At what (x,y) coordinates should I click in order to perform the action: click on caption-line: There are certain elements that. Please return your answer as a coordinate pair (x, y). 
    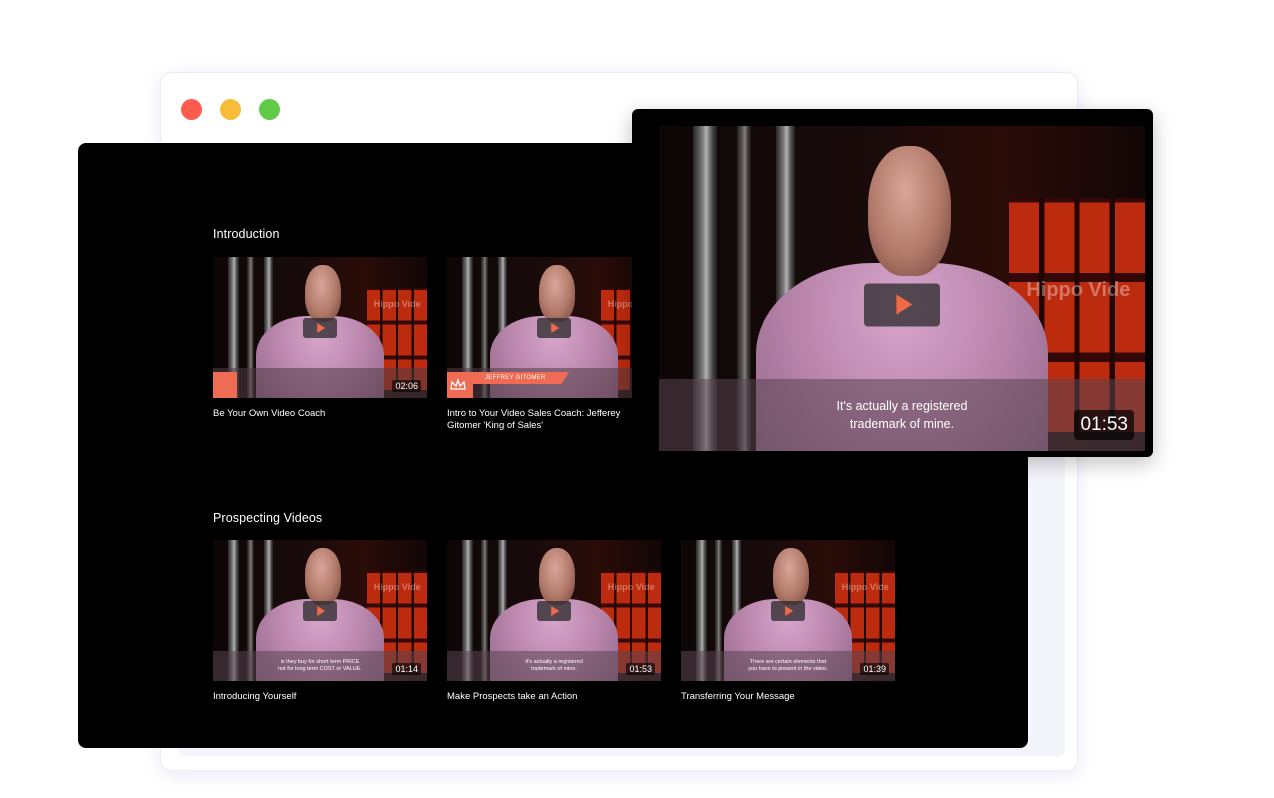
    Looking at the image, I should click on (788, 662).